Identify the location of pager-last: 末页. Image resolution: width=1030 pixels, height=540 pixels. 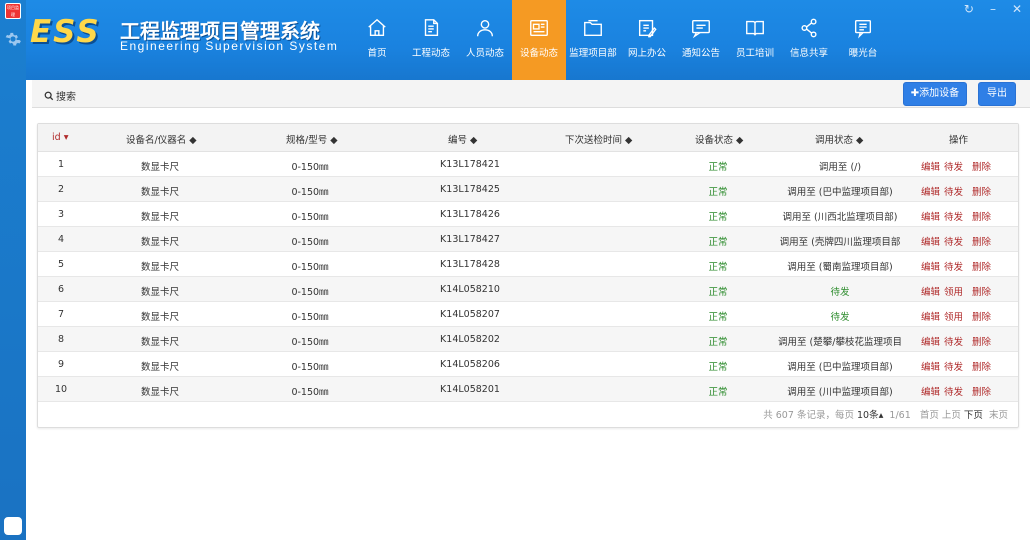
(998, 415).